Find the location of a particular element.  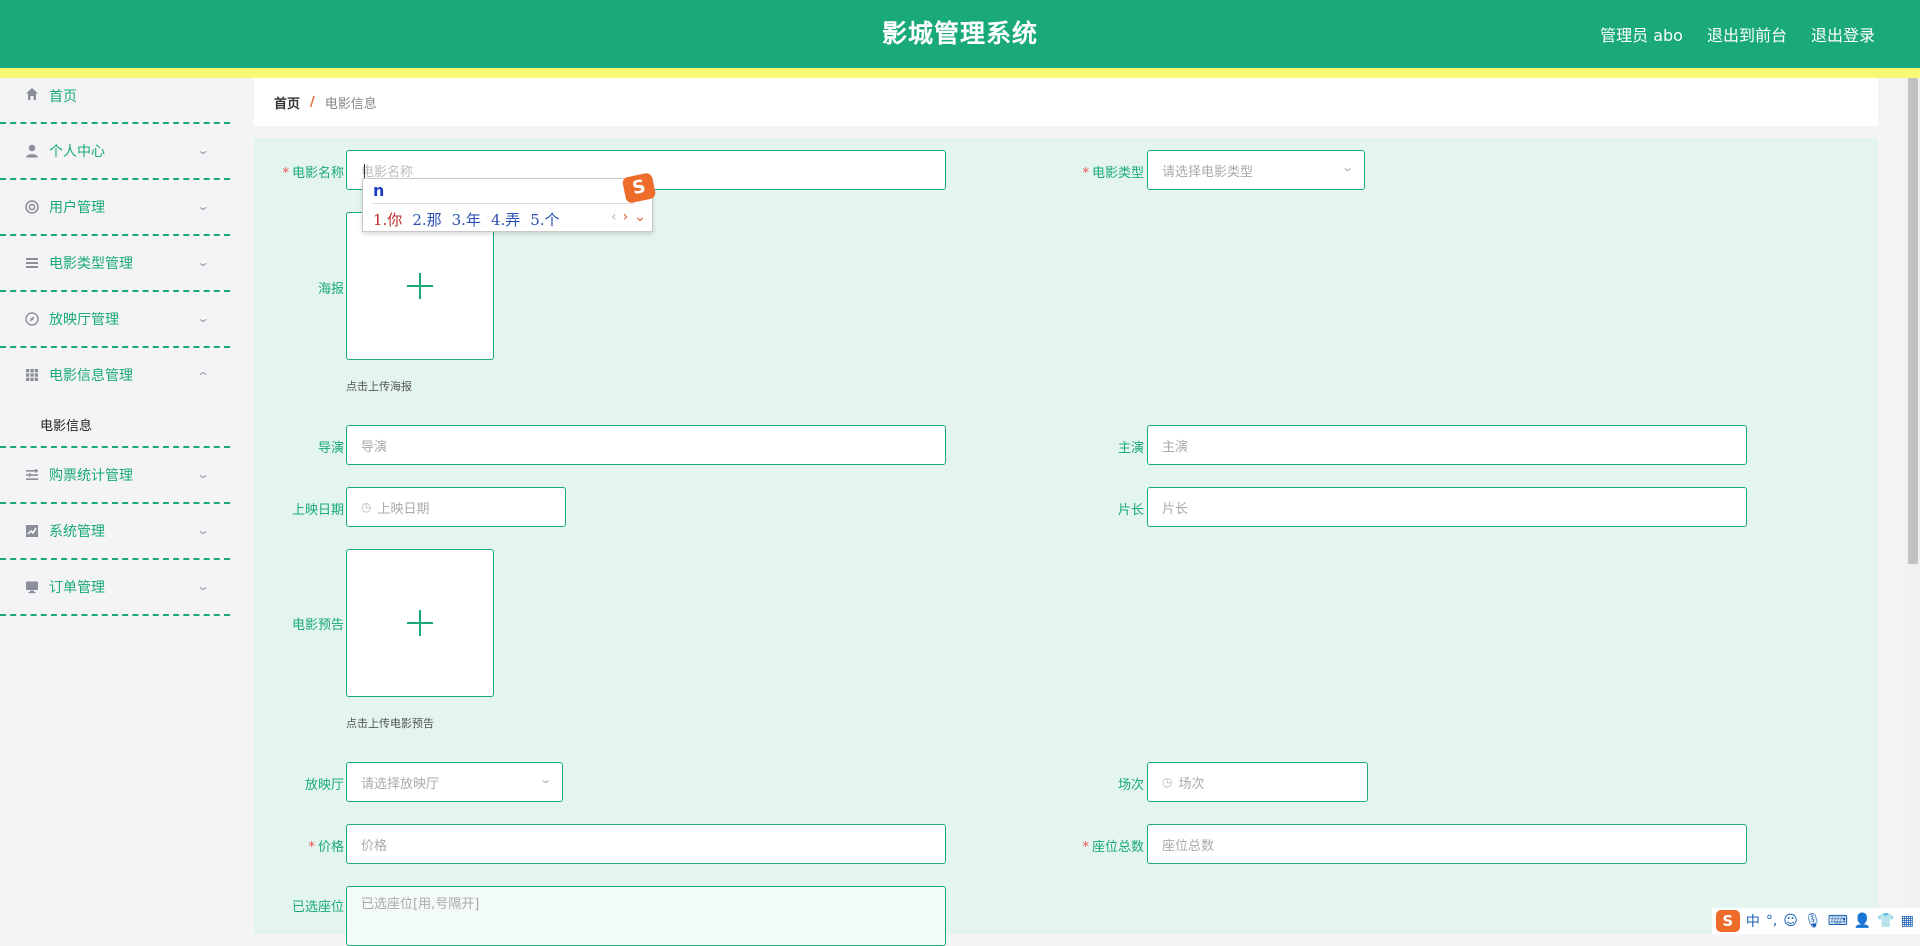

trailer-upload is located at coordinates (420, 623).